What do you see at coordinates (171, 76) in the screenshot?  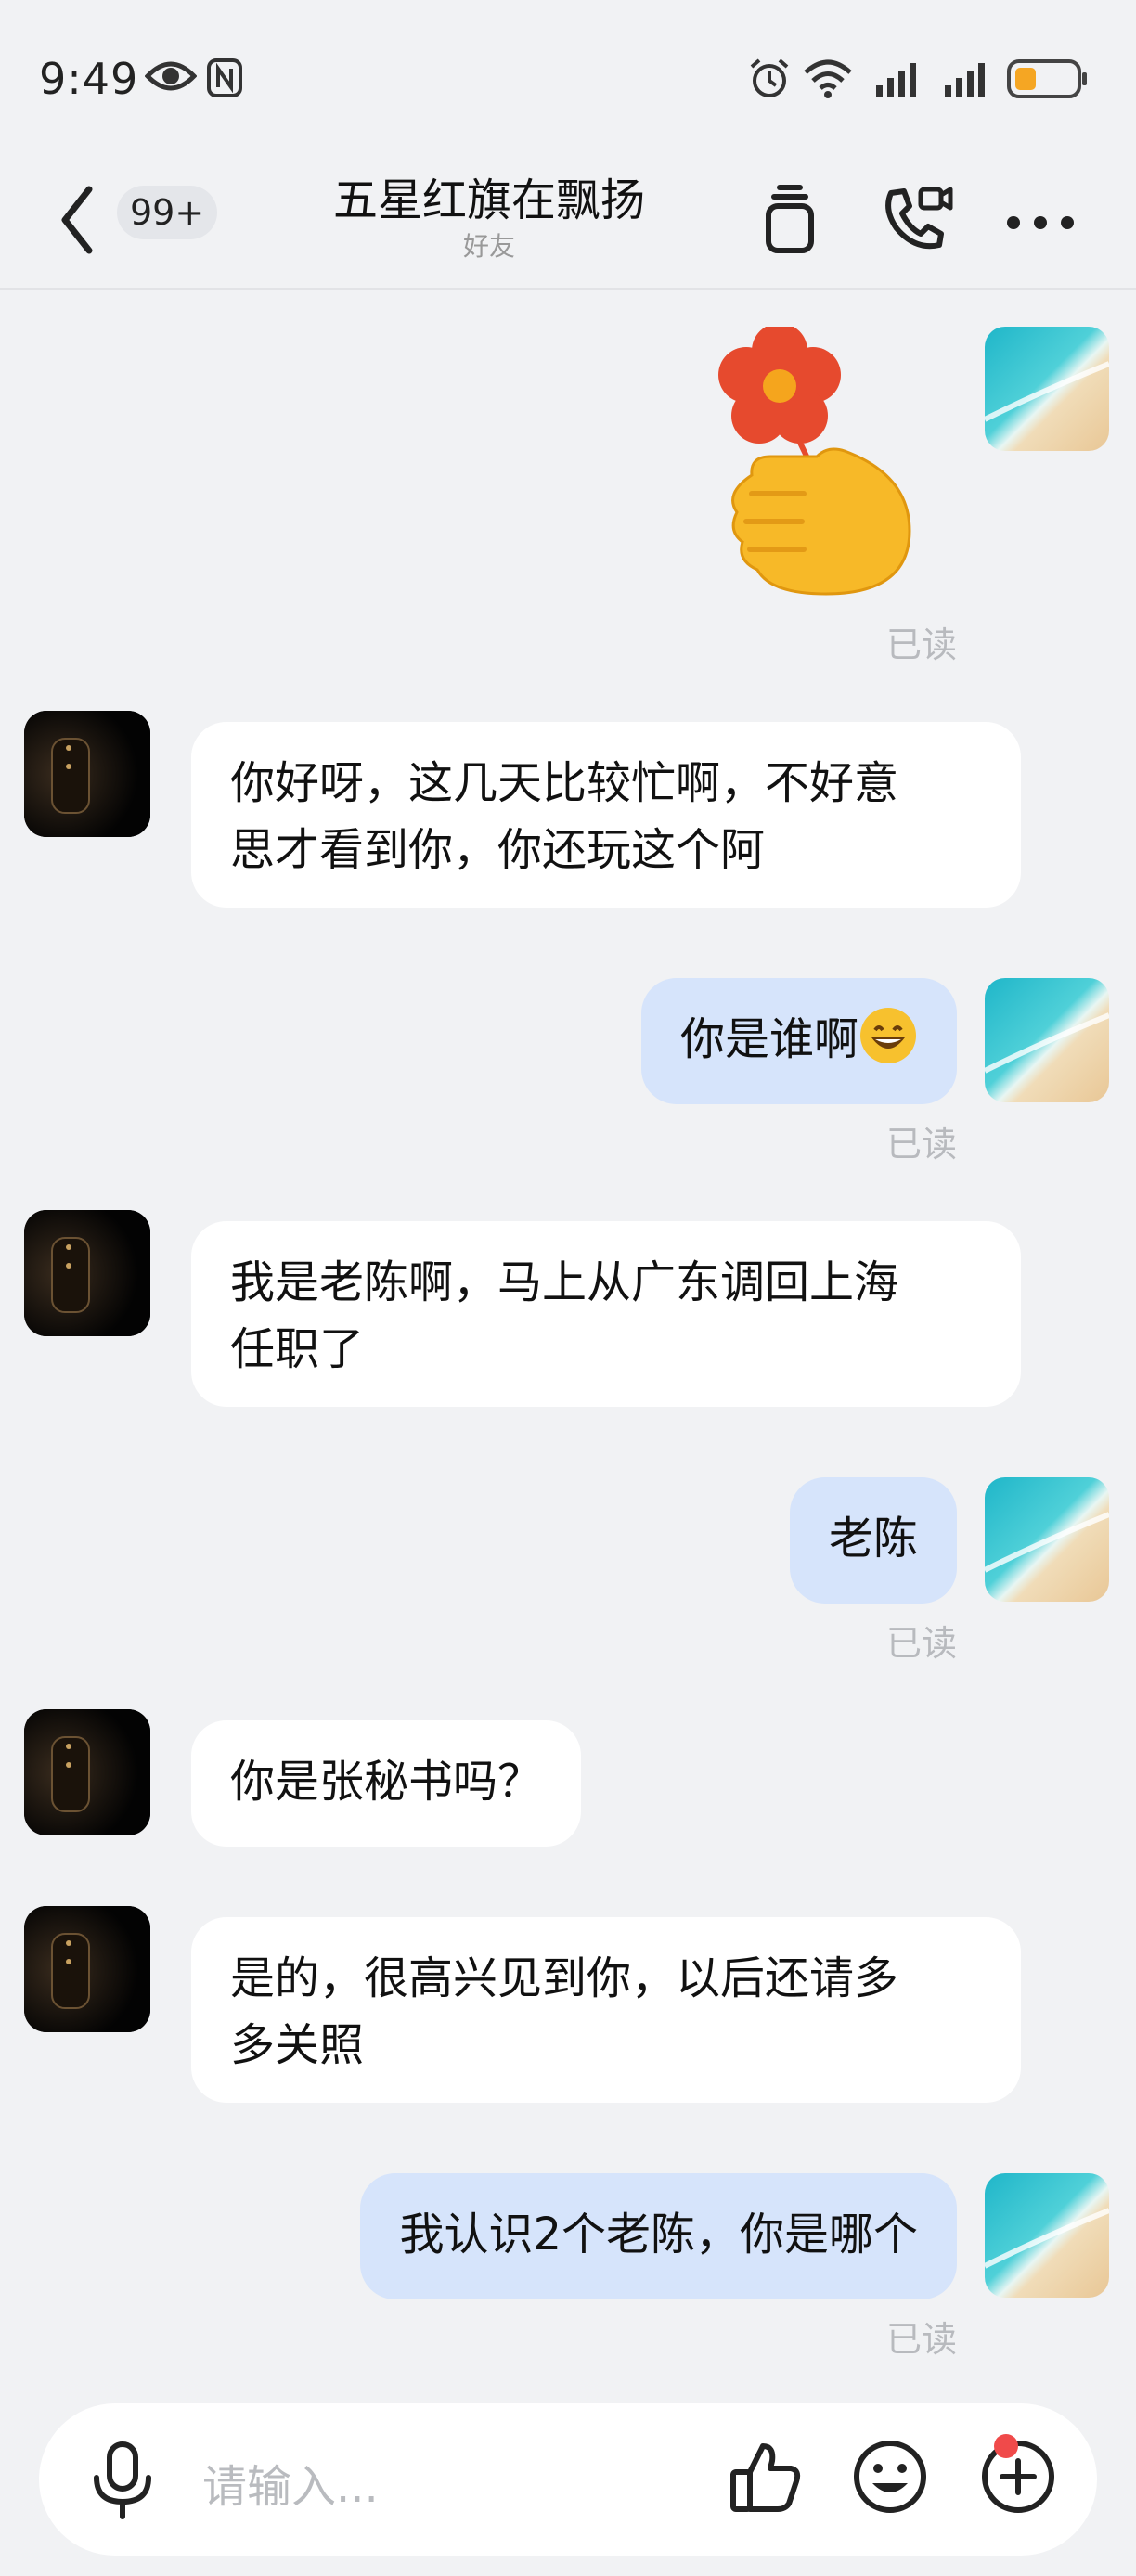 I see `eye-icon` at bounding box center [171, 76].